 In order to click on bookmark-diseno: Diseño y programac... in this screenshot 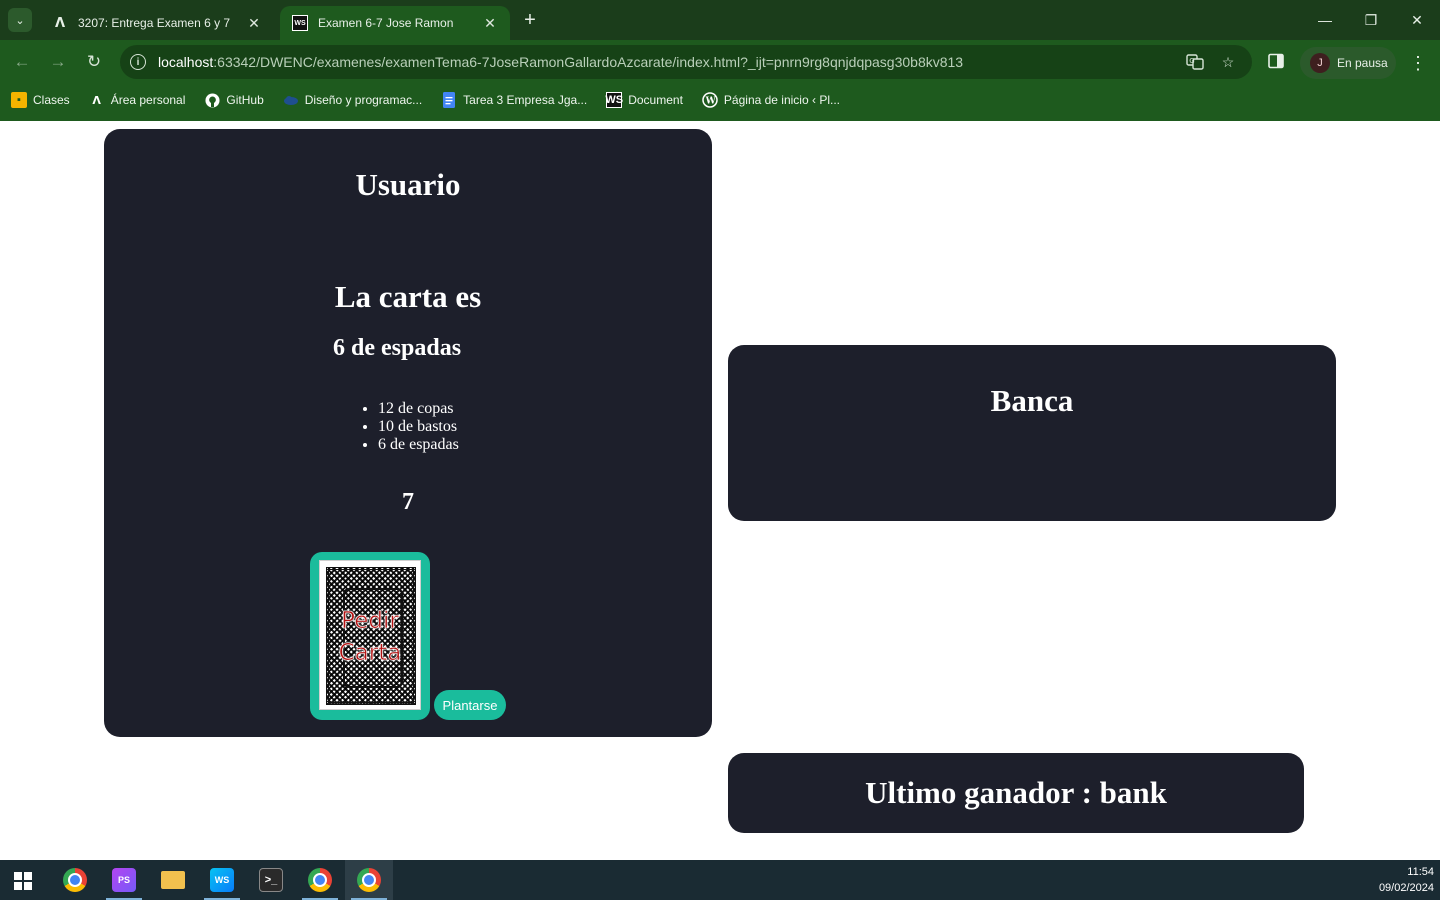, I will do `click(352, 100)`.